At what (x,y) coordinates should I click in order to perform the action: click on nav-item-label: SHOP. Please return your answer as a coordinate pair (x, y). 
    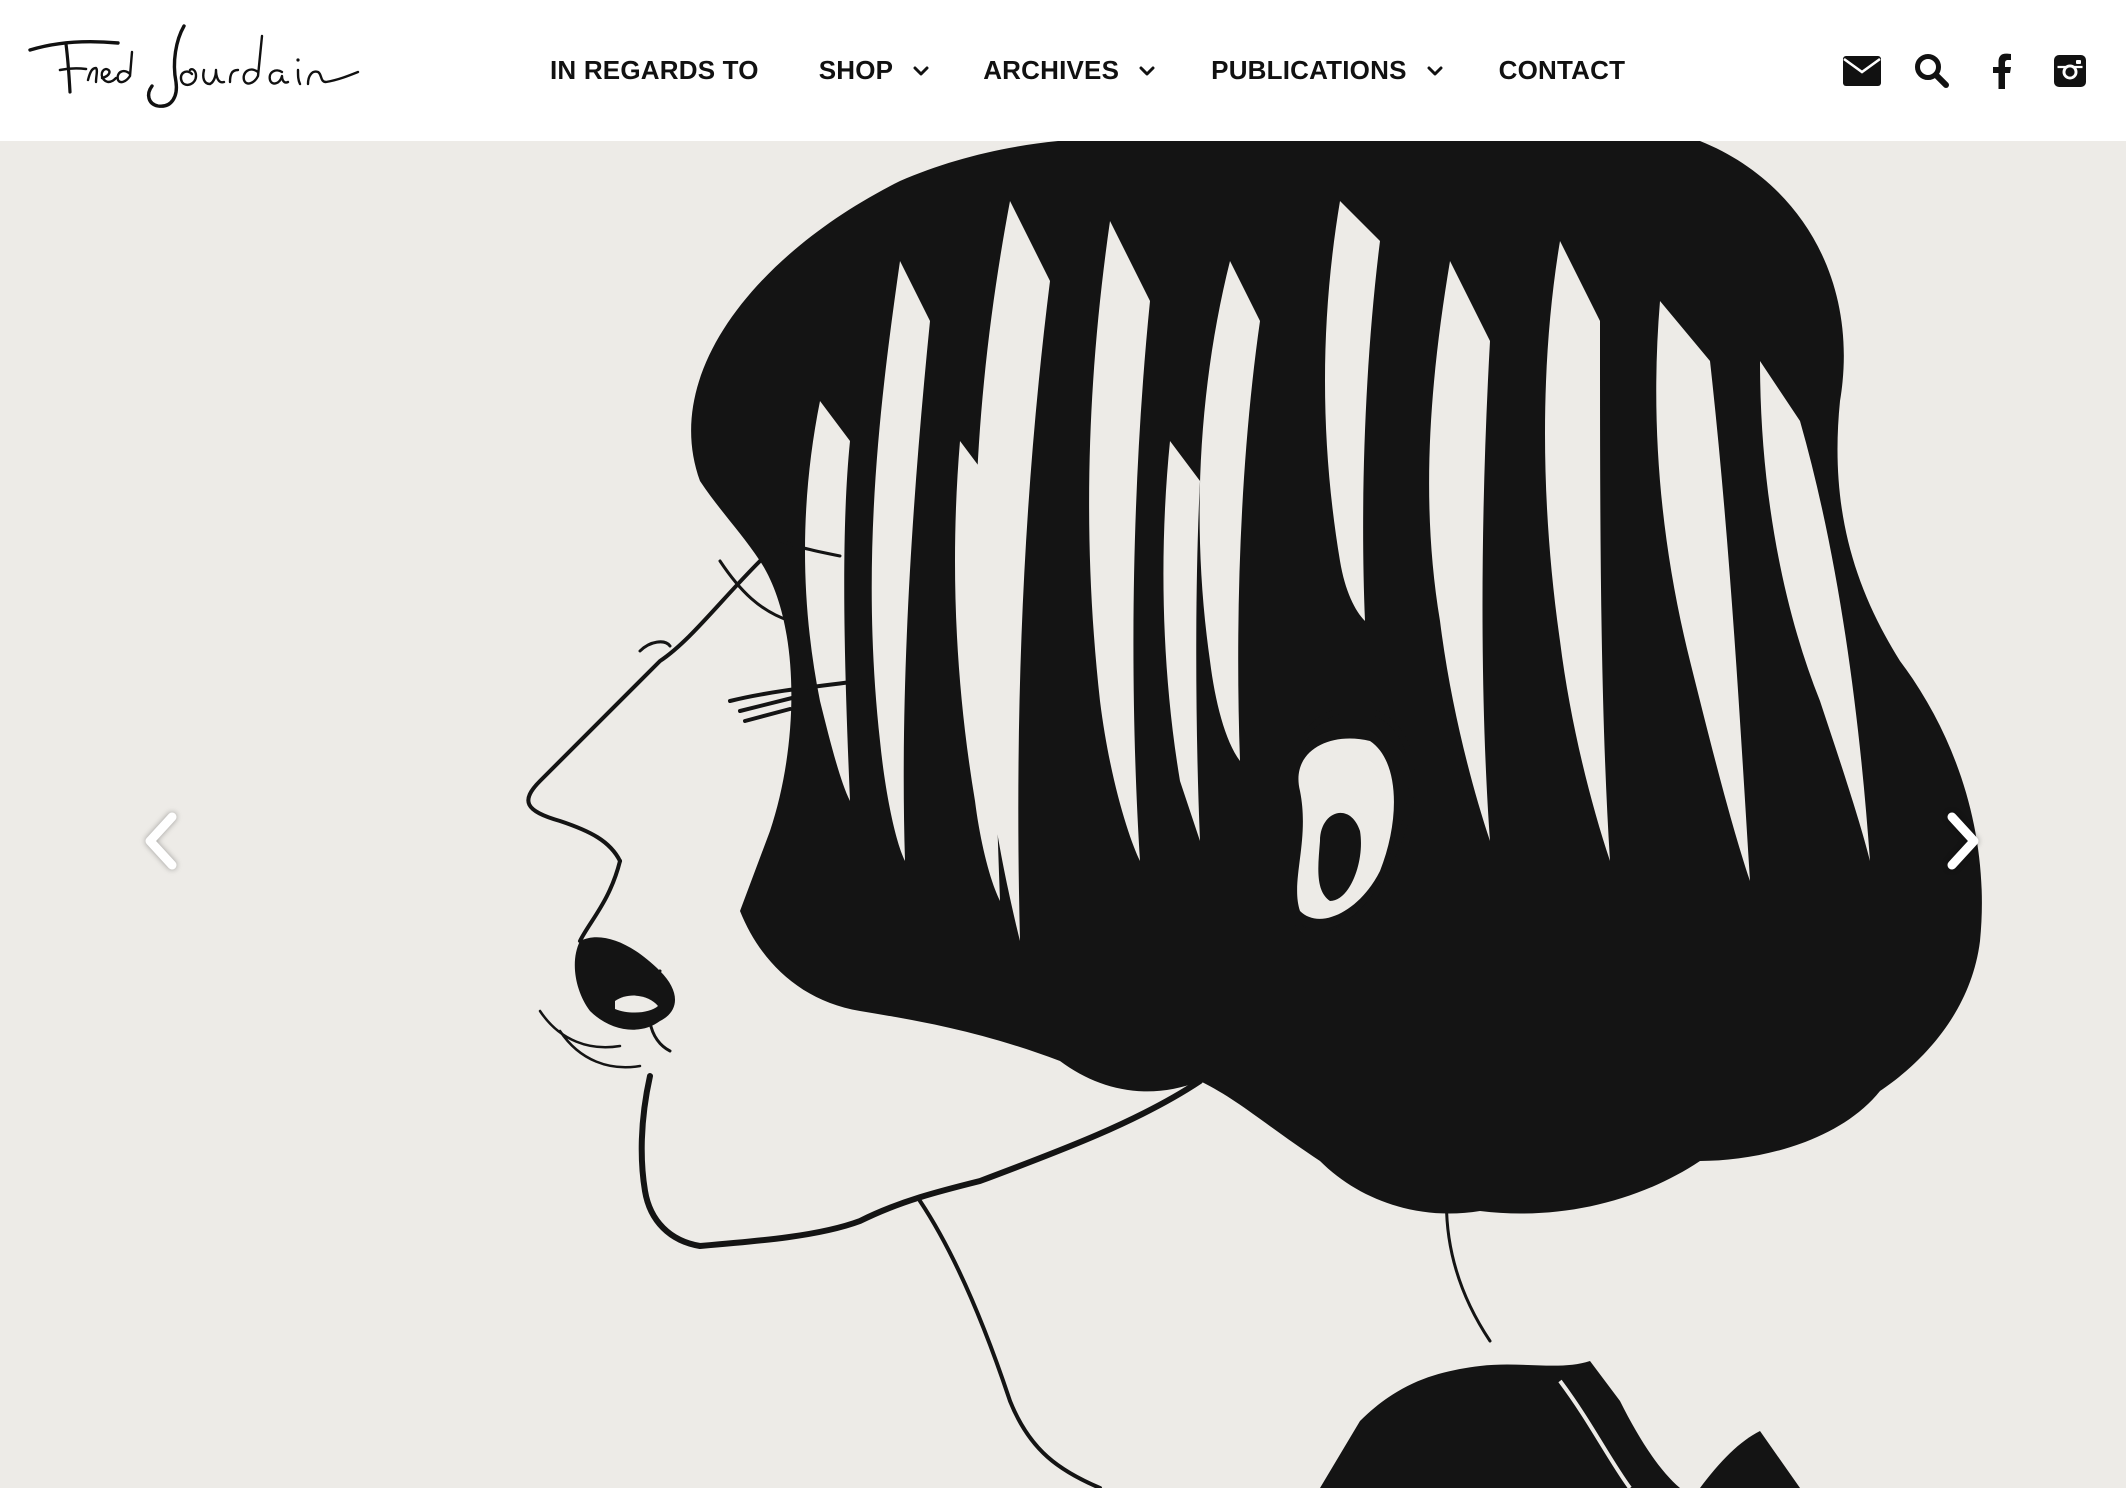
    Looking at the image, I should click on (856, 70).